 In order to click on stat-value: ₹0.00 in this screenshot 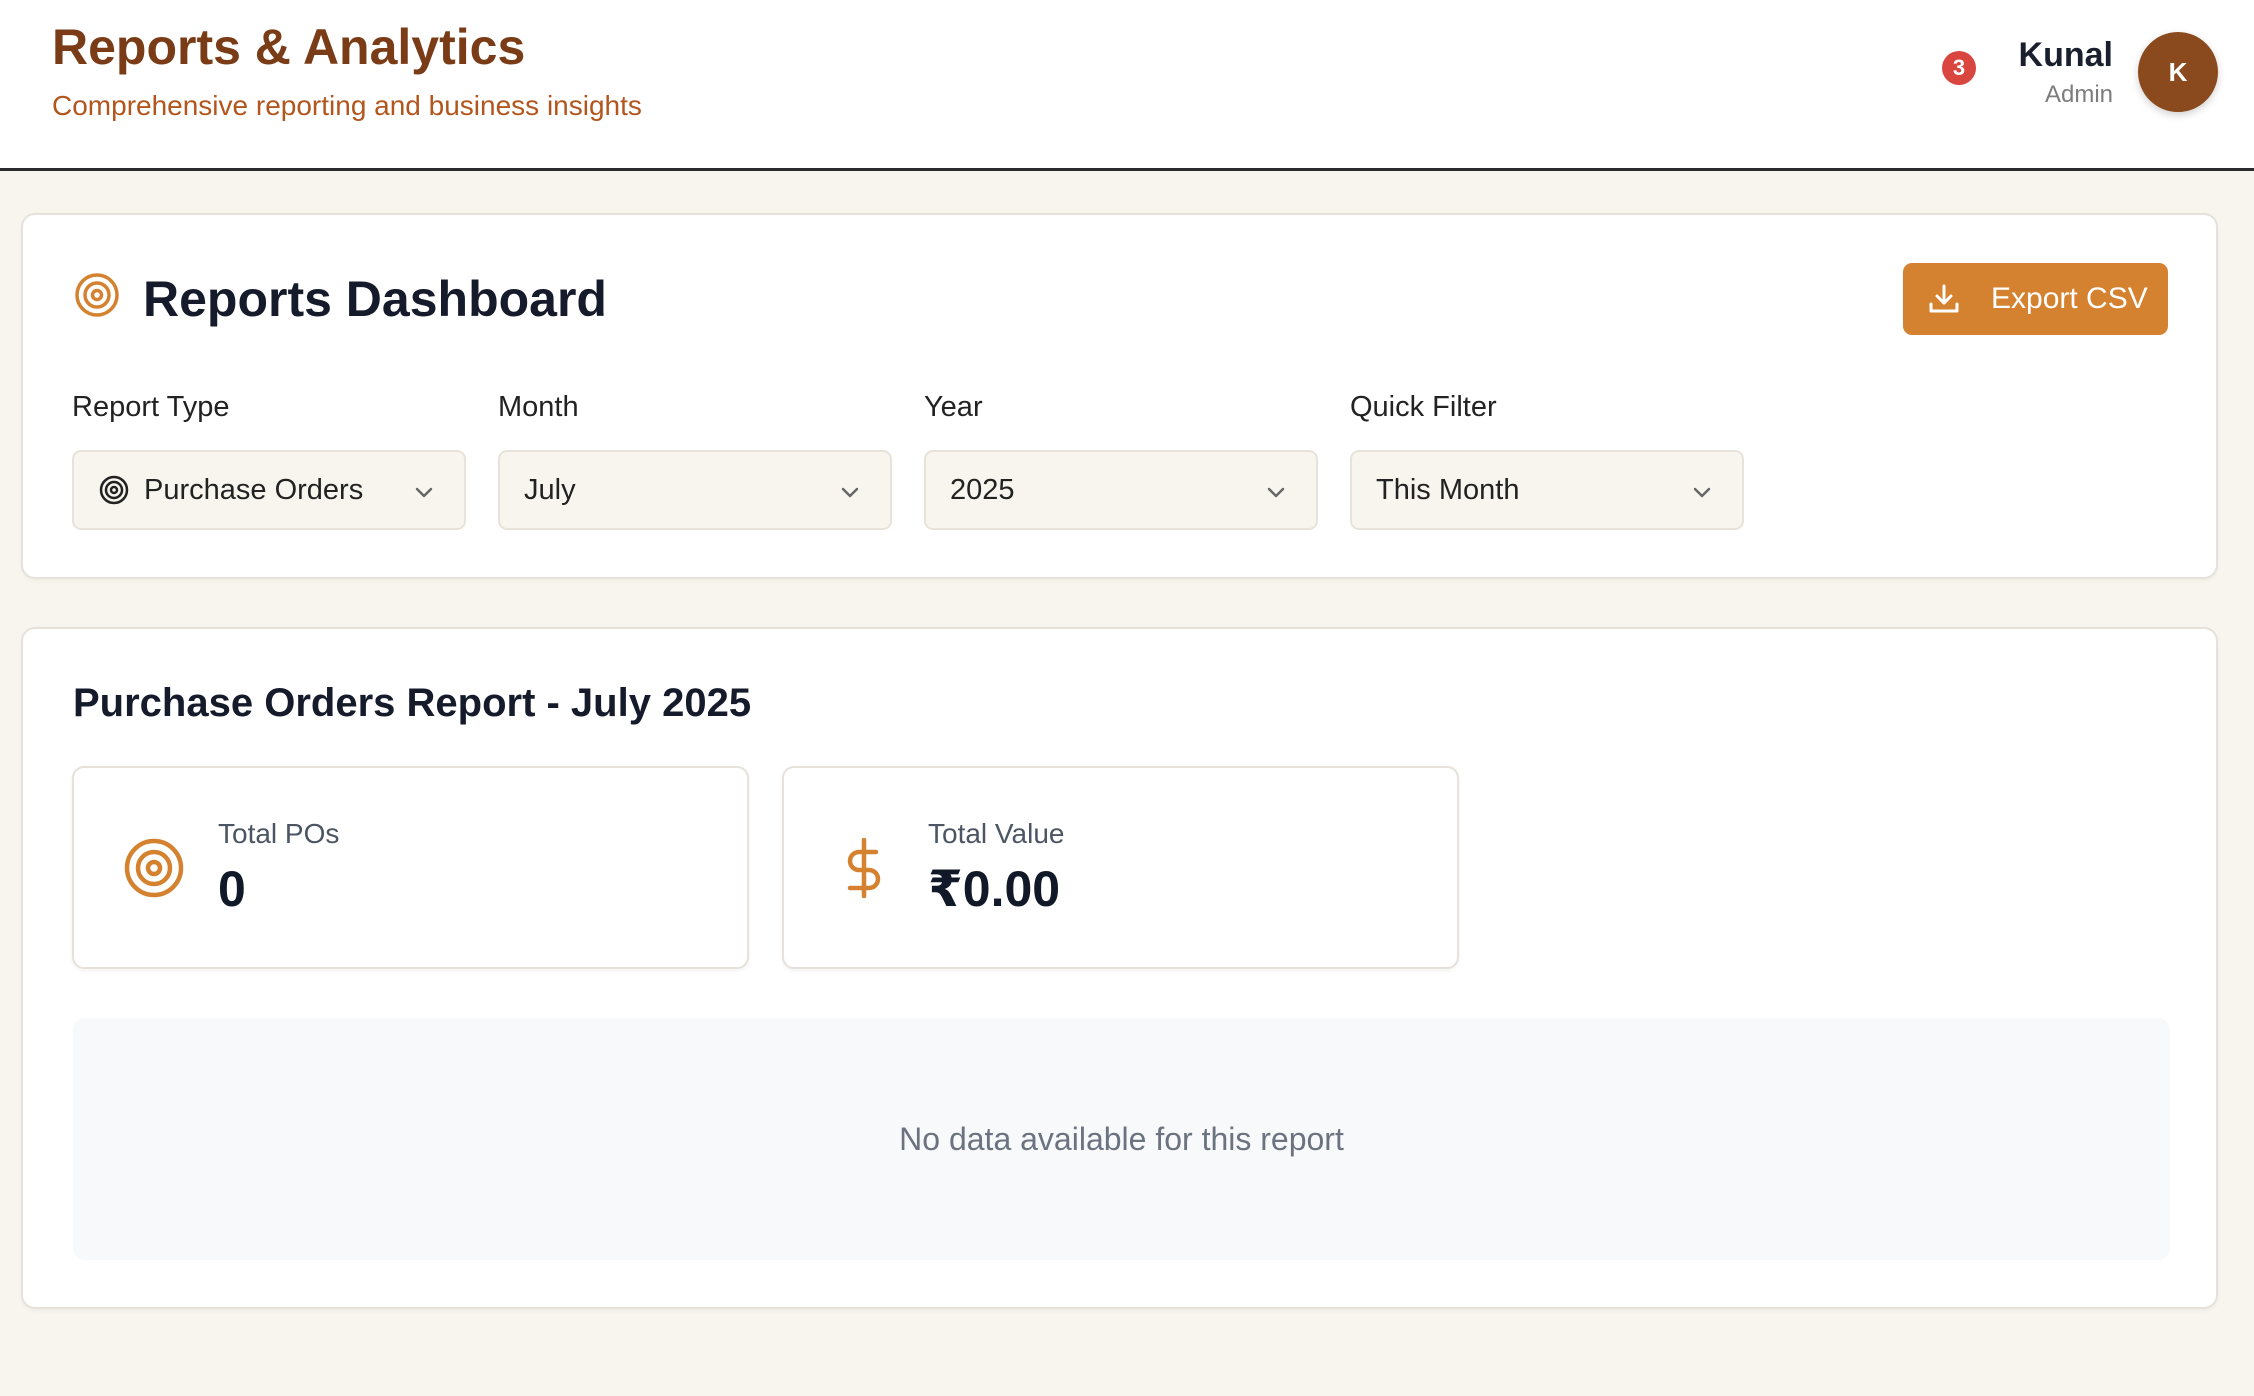, I will do `click(994, 889)`.